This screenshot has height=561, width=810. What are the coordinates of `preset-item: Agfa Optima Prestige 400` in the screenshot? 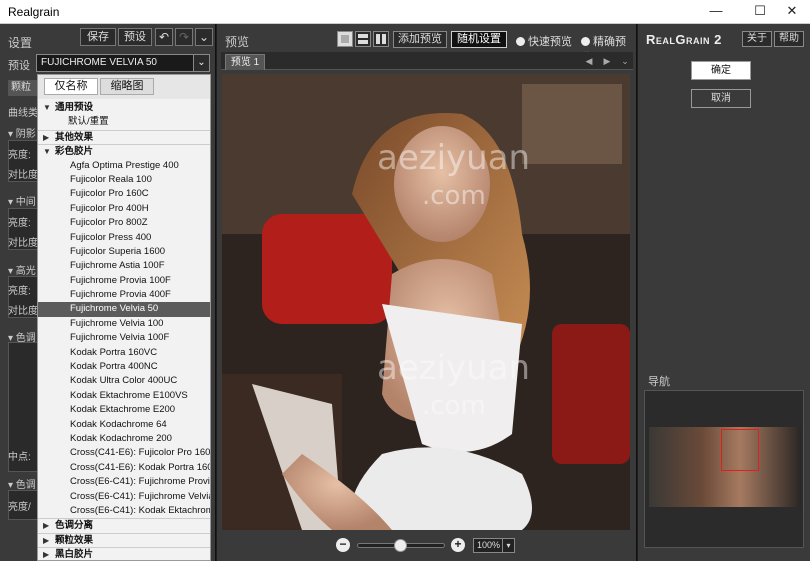 It's located at (124, 166).